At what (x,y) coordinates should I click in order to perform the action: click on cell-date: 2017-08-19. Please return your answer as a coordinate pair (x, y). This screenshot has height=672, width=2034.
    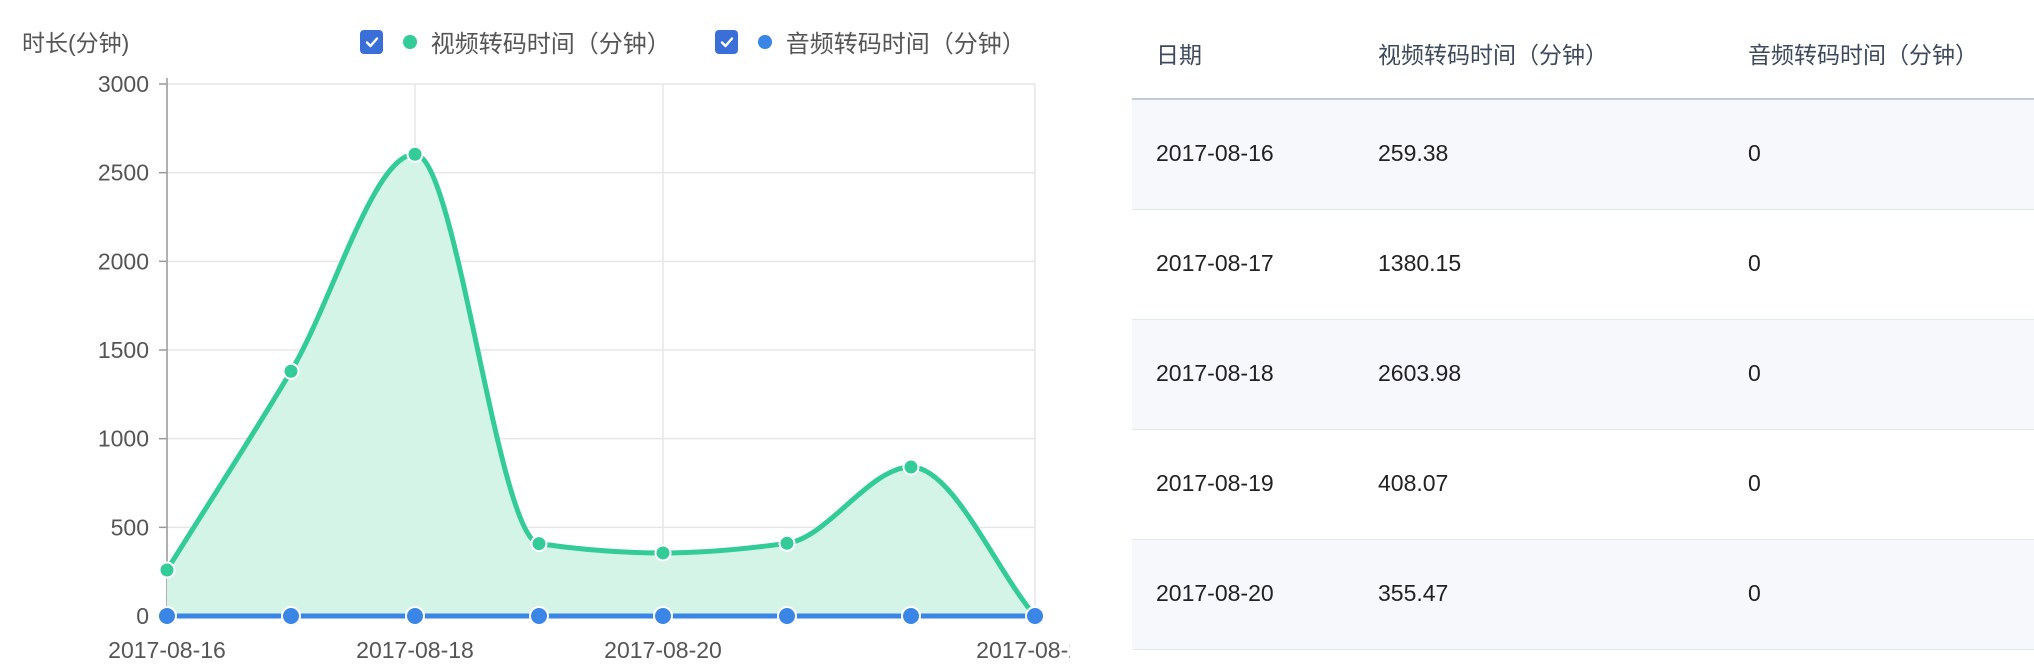
    Looking at the image, I should click on (1215, 483).